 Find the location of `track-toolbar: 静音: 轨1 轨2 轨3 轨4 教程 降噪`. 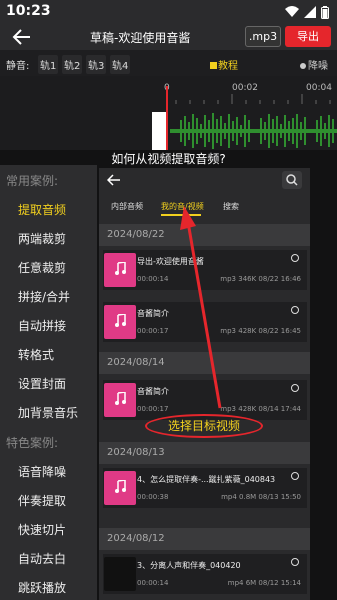

track-toolbar: 静音: 轨1 轨2 轨3 轨4 教程 降噪 is located at coordinates (168, 63).